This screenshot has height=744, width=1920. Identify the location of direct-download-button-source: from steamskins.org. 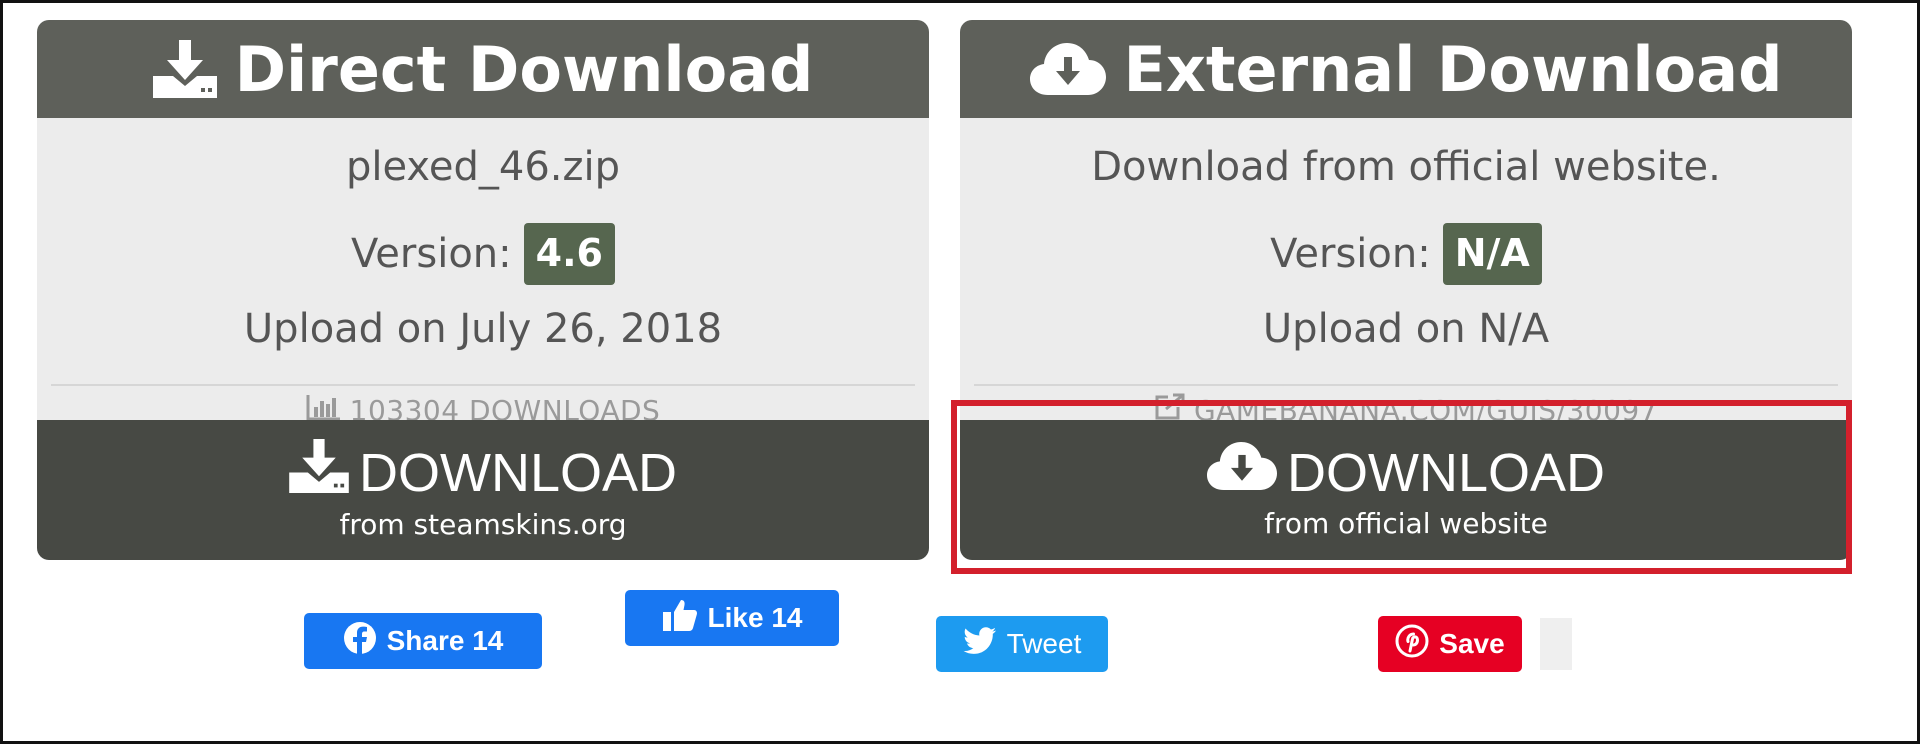
(483, 524).